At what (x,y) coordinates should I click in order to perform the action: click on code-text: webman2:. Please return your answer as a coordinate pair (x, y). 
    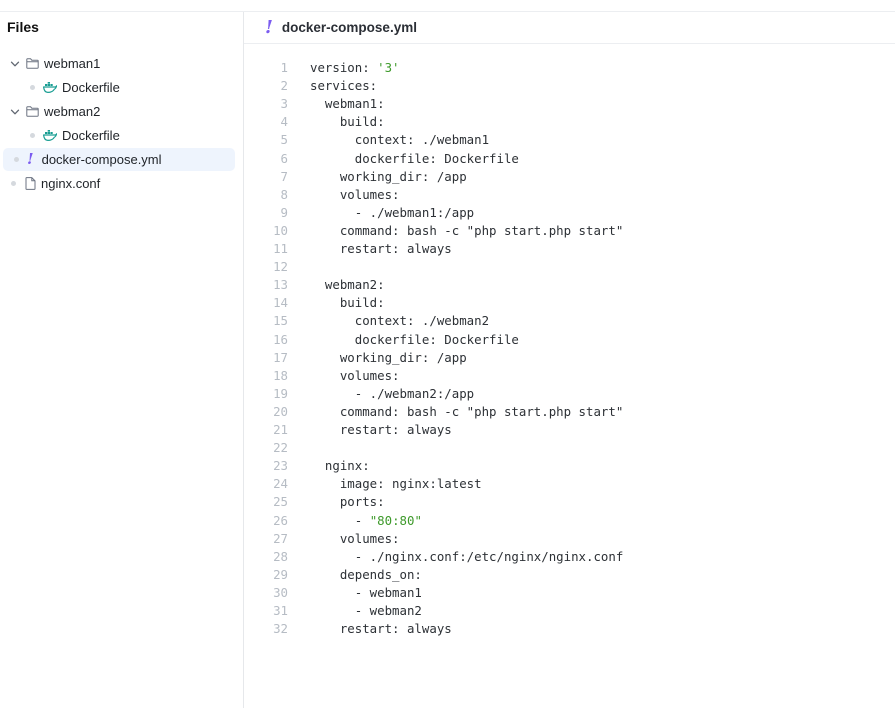
    Looking at the image, I should click on (347, 285).